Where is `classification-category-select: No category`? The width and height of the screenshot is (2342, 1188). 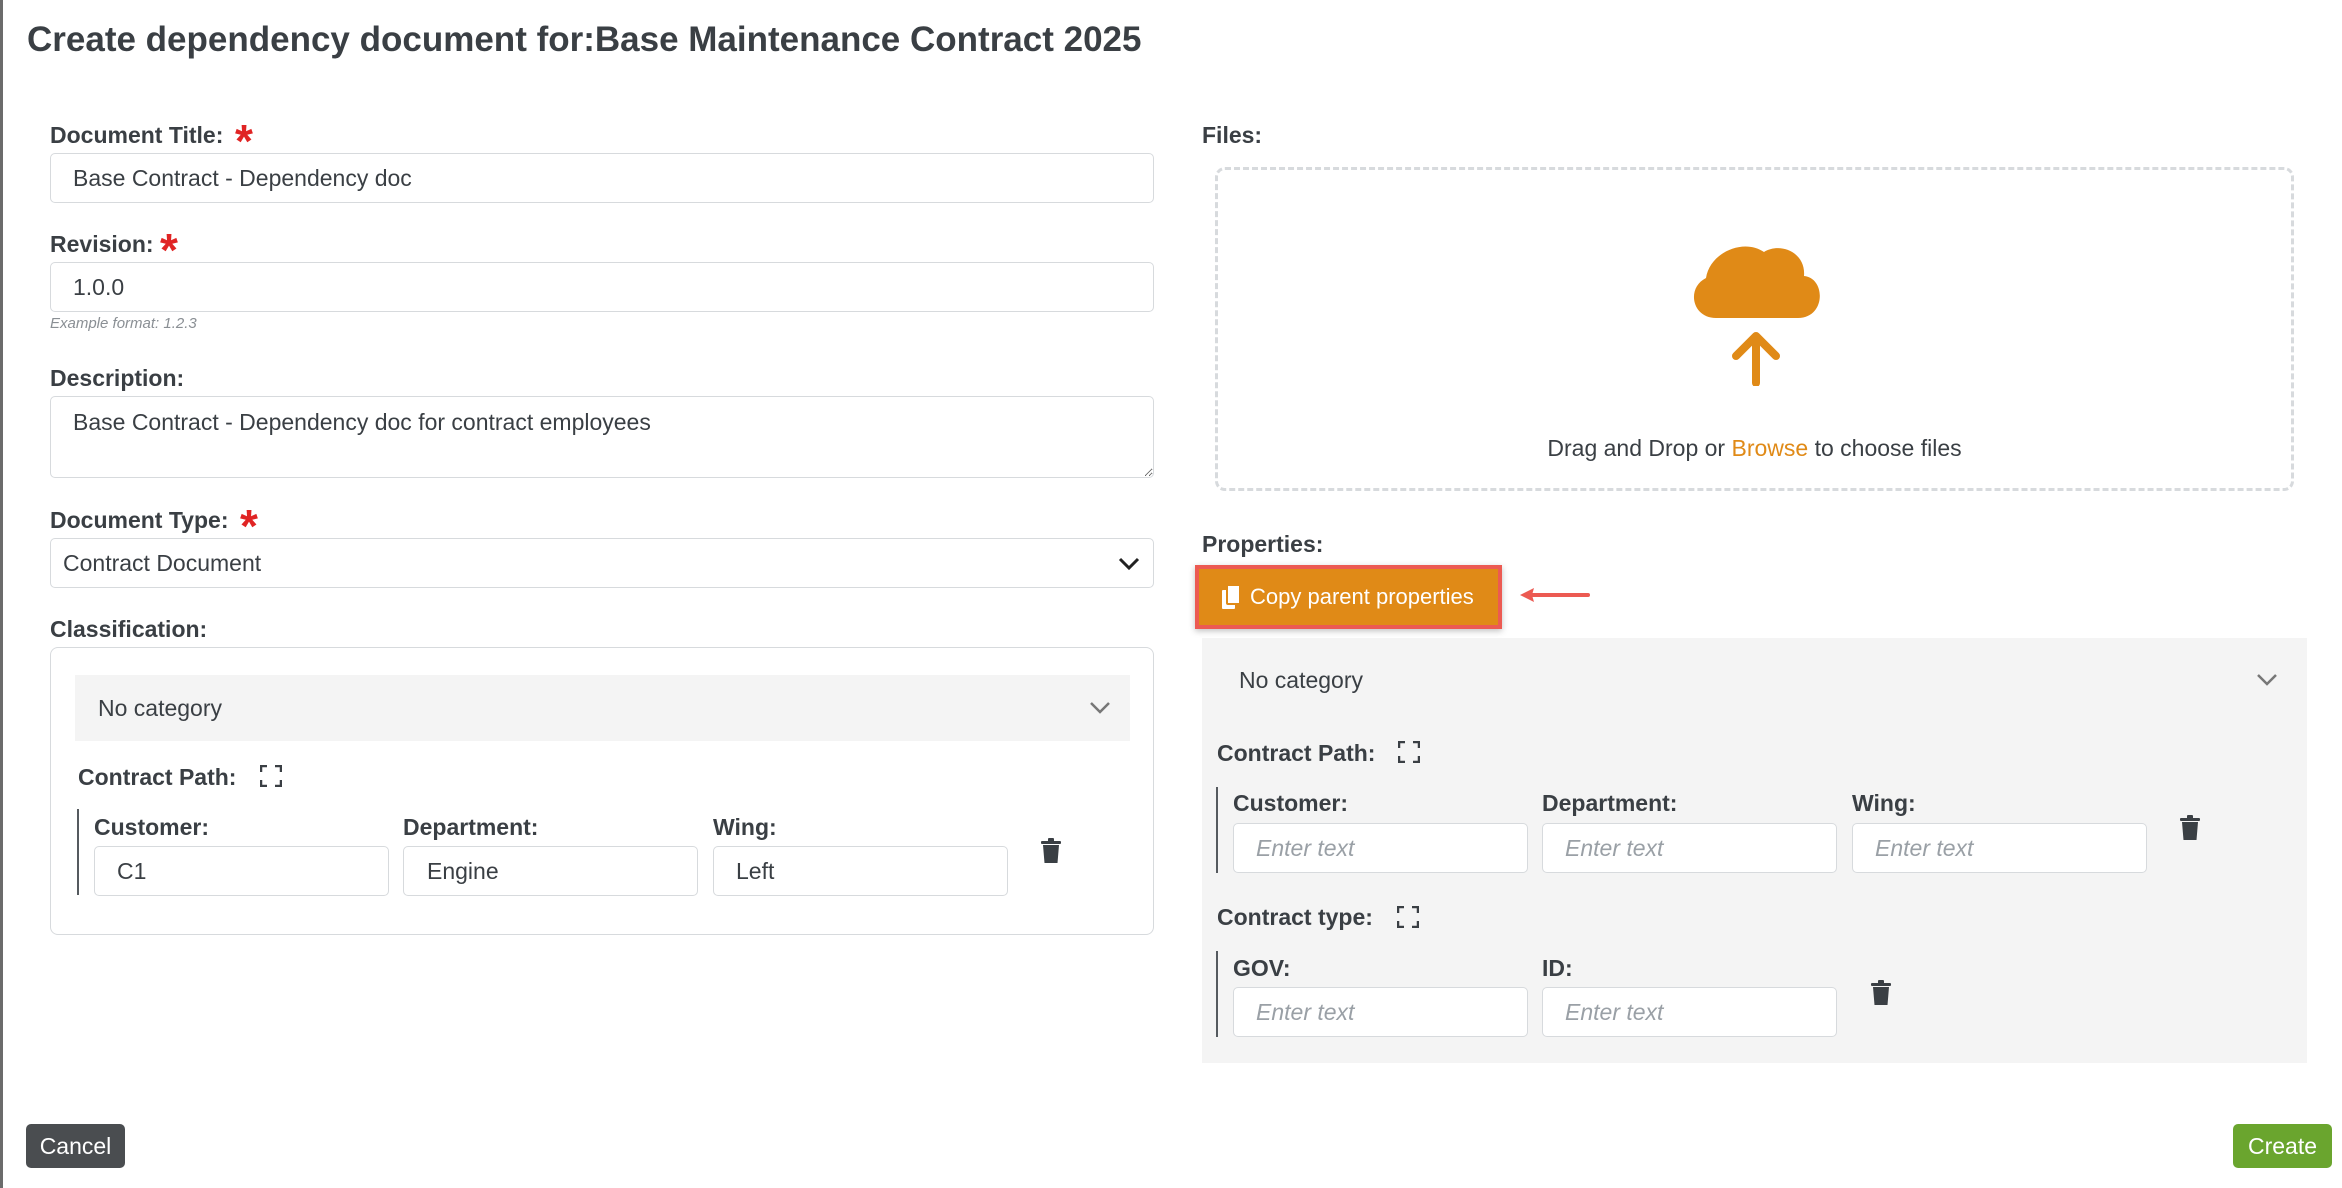
classification-category-select: No category is located at coordinates (602, 708).